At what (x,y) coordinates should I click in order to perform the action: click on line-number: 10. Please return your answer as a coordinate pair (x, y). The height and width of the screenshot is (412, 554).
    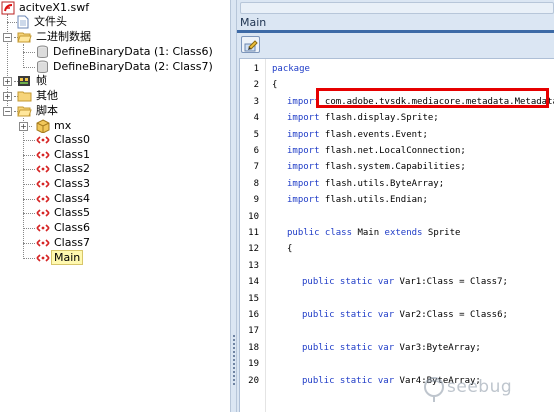
    Looking at the image, I should click on (253, 216).